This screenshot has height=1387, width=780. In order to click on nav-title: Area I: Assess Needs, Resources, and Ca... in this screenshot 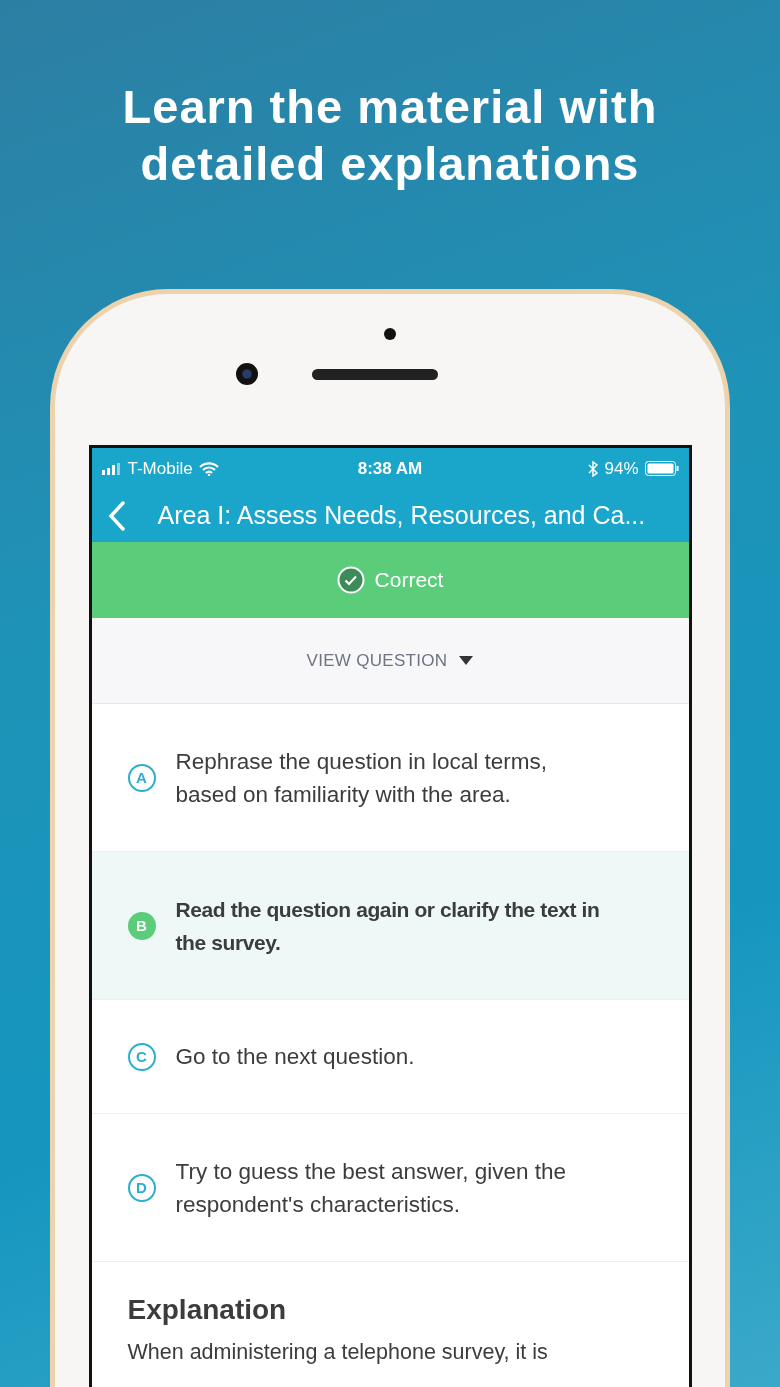, I will do `click(401, 515)`.